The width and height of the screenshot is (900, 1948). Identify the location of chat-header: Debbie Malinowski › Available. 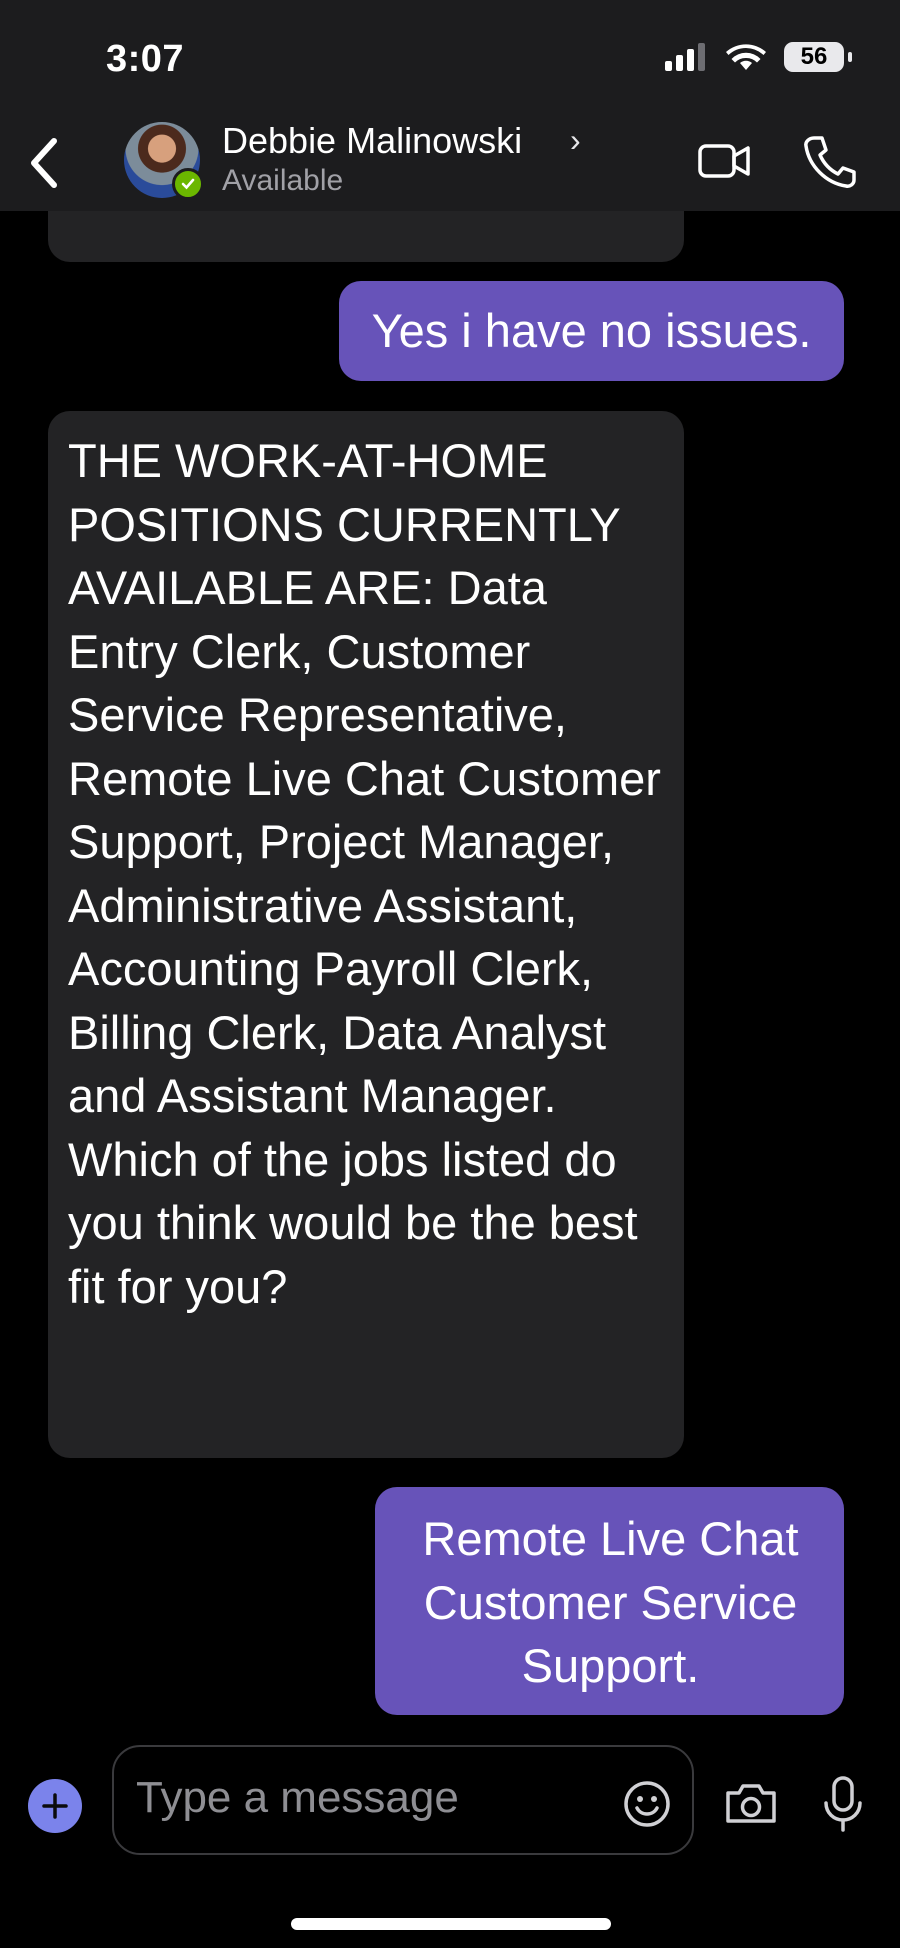
(450, 165).